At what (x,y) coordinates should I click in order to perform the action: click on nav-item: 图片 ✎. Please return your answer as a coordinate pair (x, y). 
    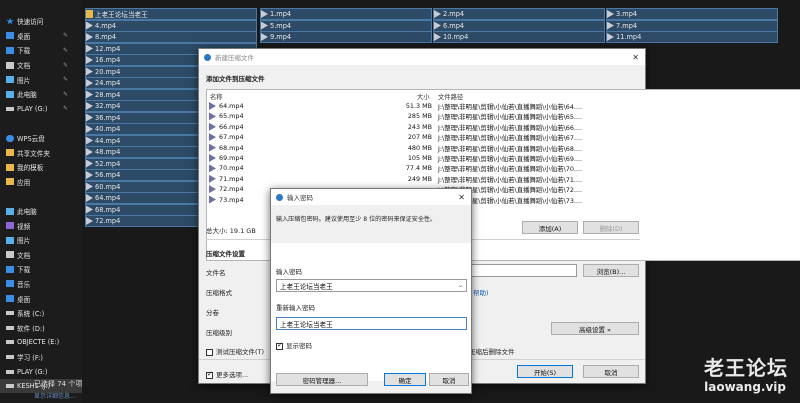
    Looking at the image, I should click on (41, 79).